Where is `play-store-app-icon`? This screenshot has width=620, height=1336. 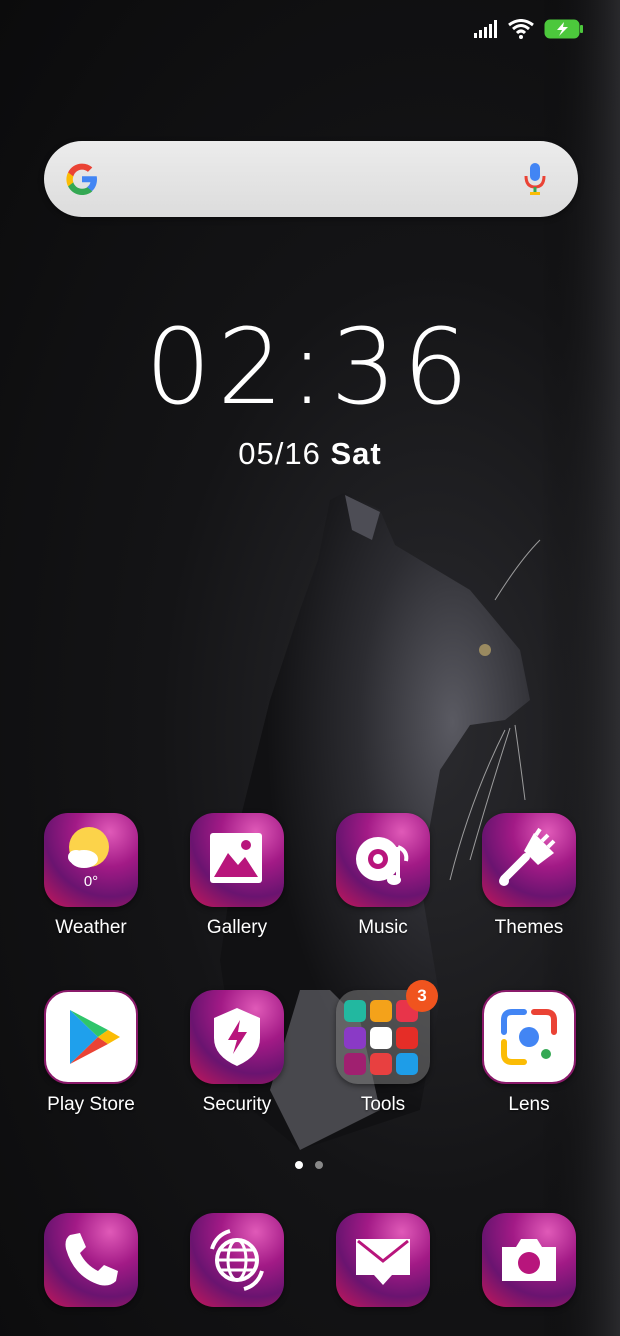
play-store-app-icon is located at coordinates (91, 1037).